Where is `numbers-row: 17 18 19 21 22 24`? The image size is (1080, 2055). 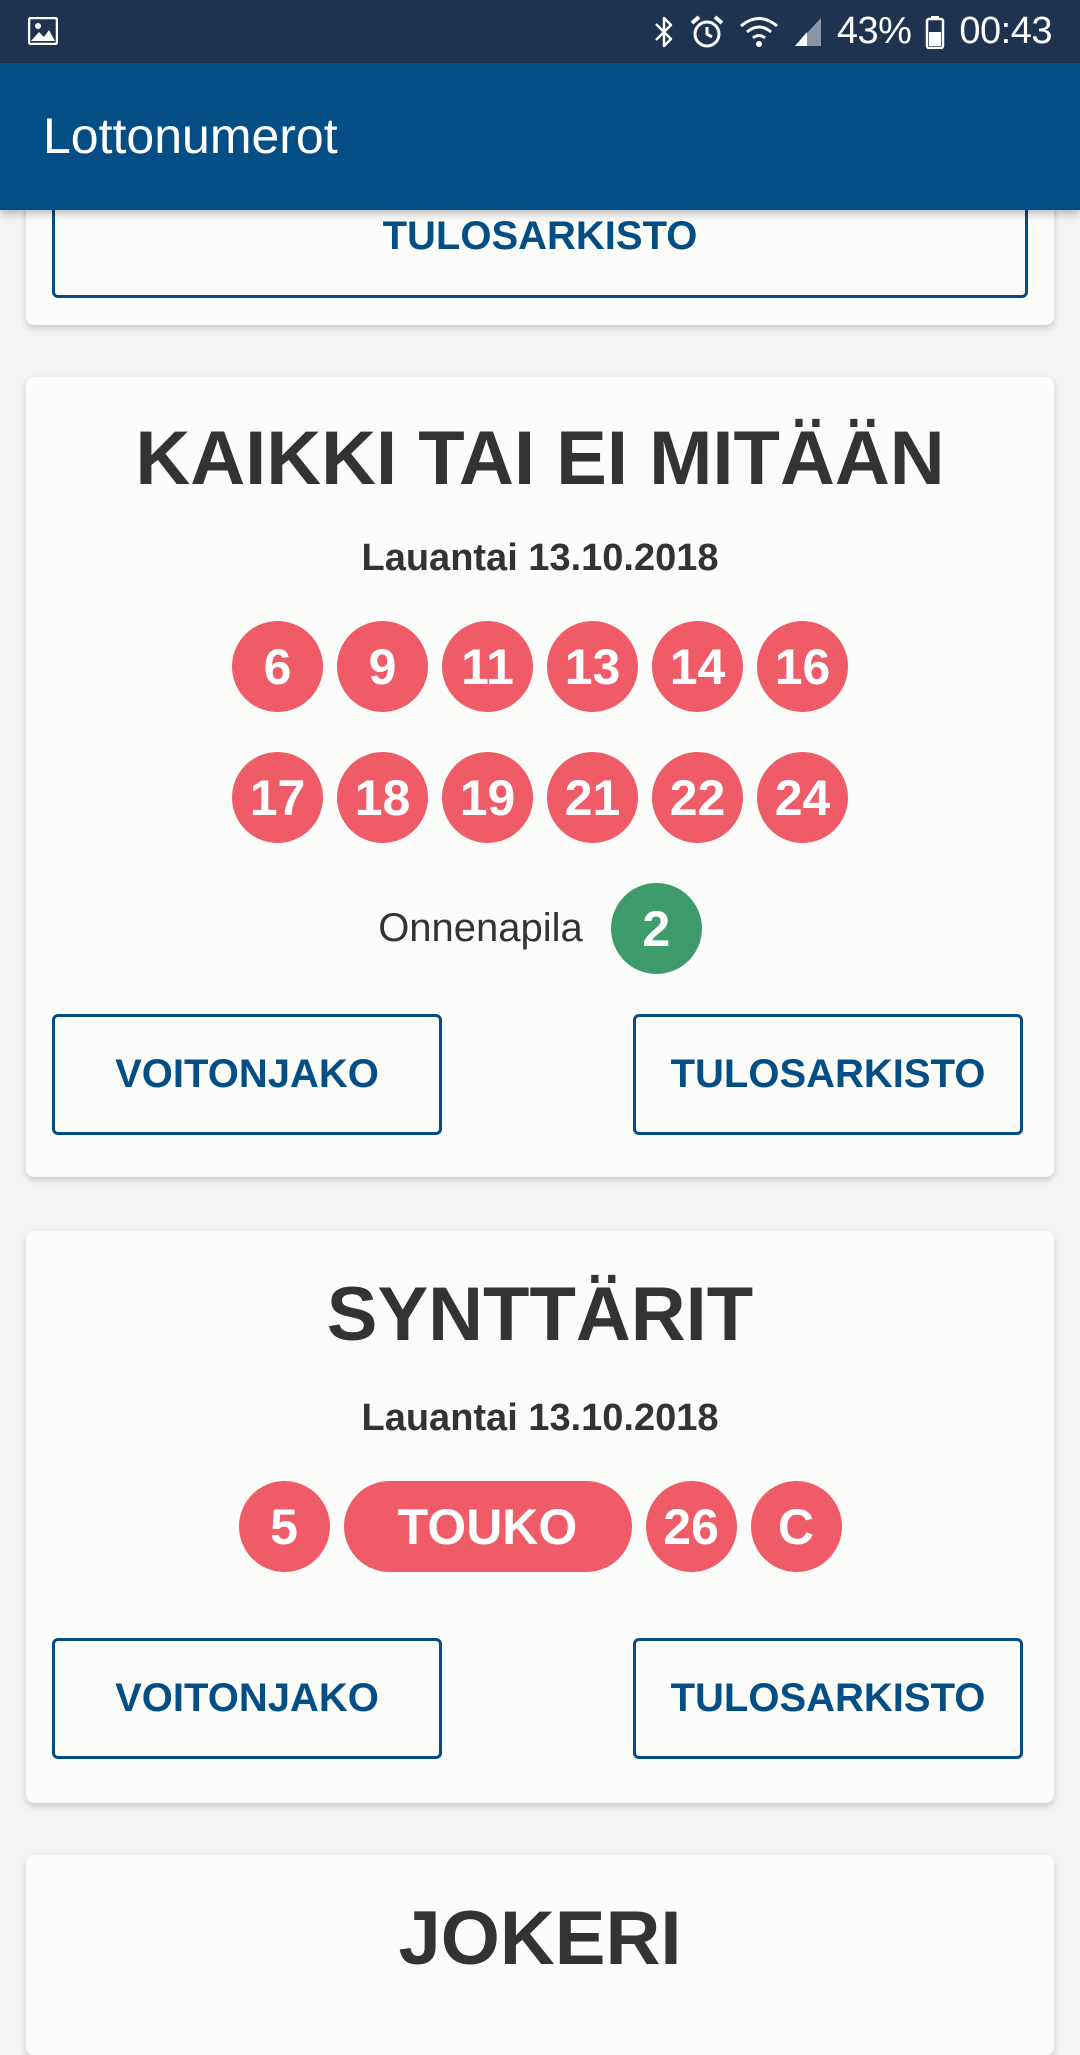 numbers-row: 17 18 19 21 22 24 is located at coordinates (540, 797).